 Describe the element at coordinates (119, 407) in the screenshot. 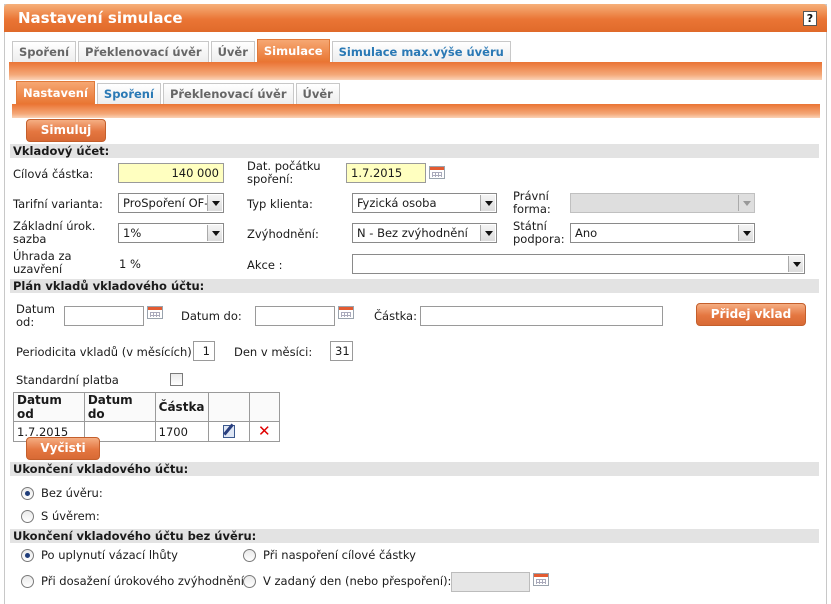

I see `column-header: Datum do` at that location.